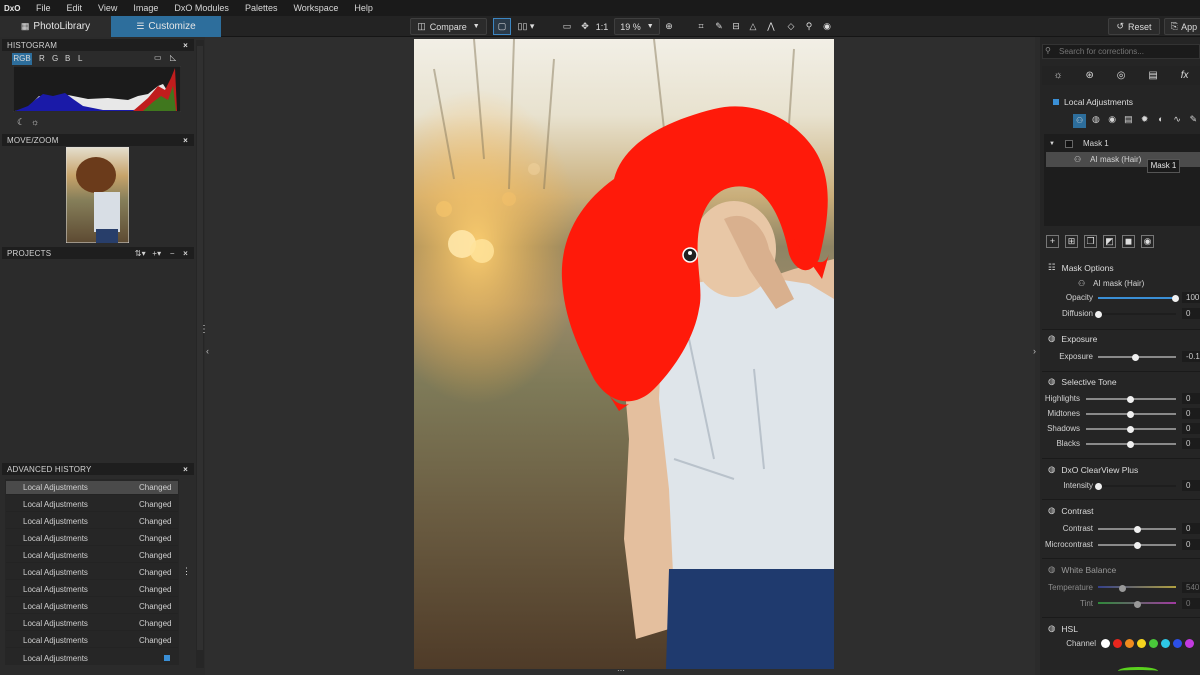  I want to click on contrast-knob, so click(1137, 529).